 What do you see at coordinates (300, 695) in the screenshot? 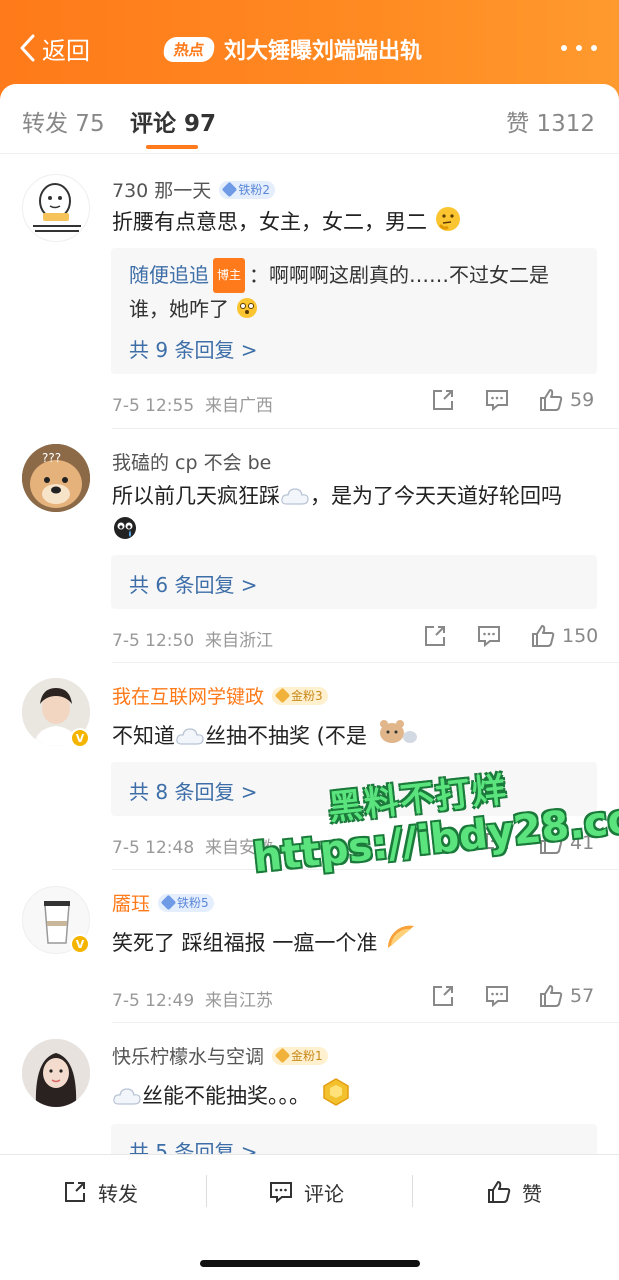
I see `fan-badge: 金粉3` at bounding box center [300, 695].